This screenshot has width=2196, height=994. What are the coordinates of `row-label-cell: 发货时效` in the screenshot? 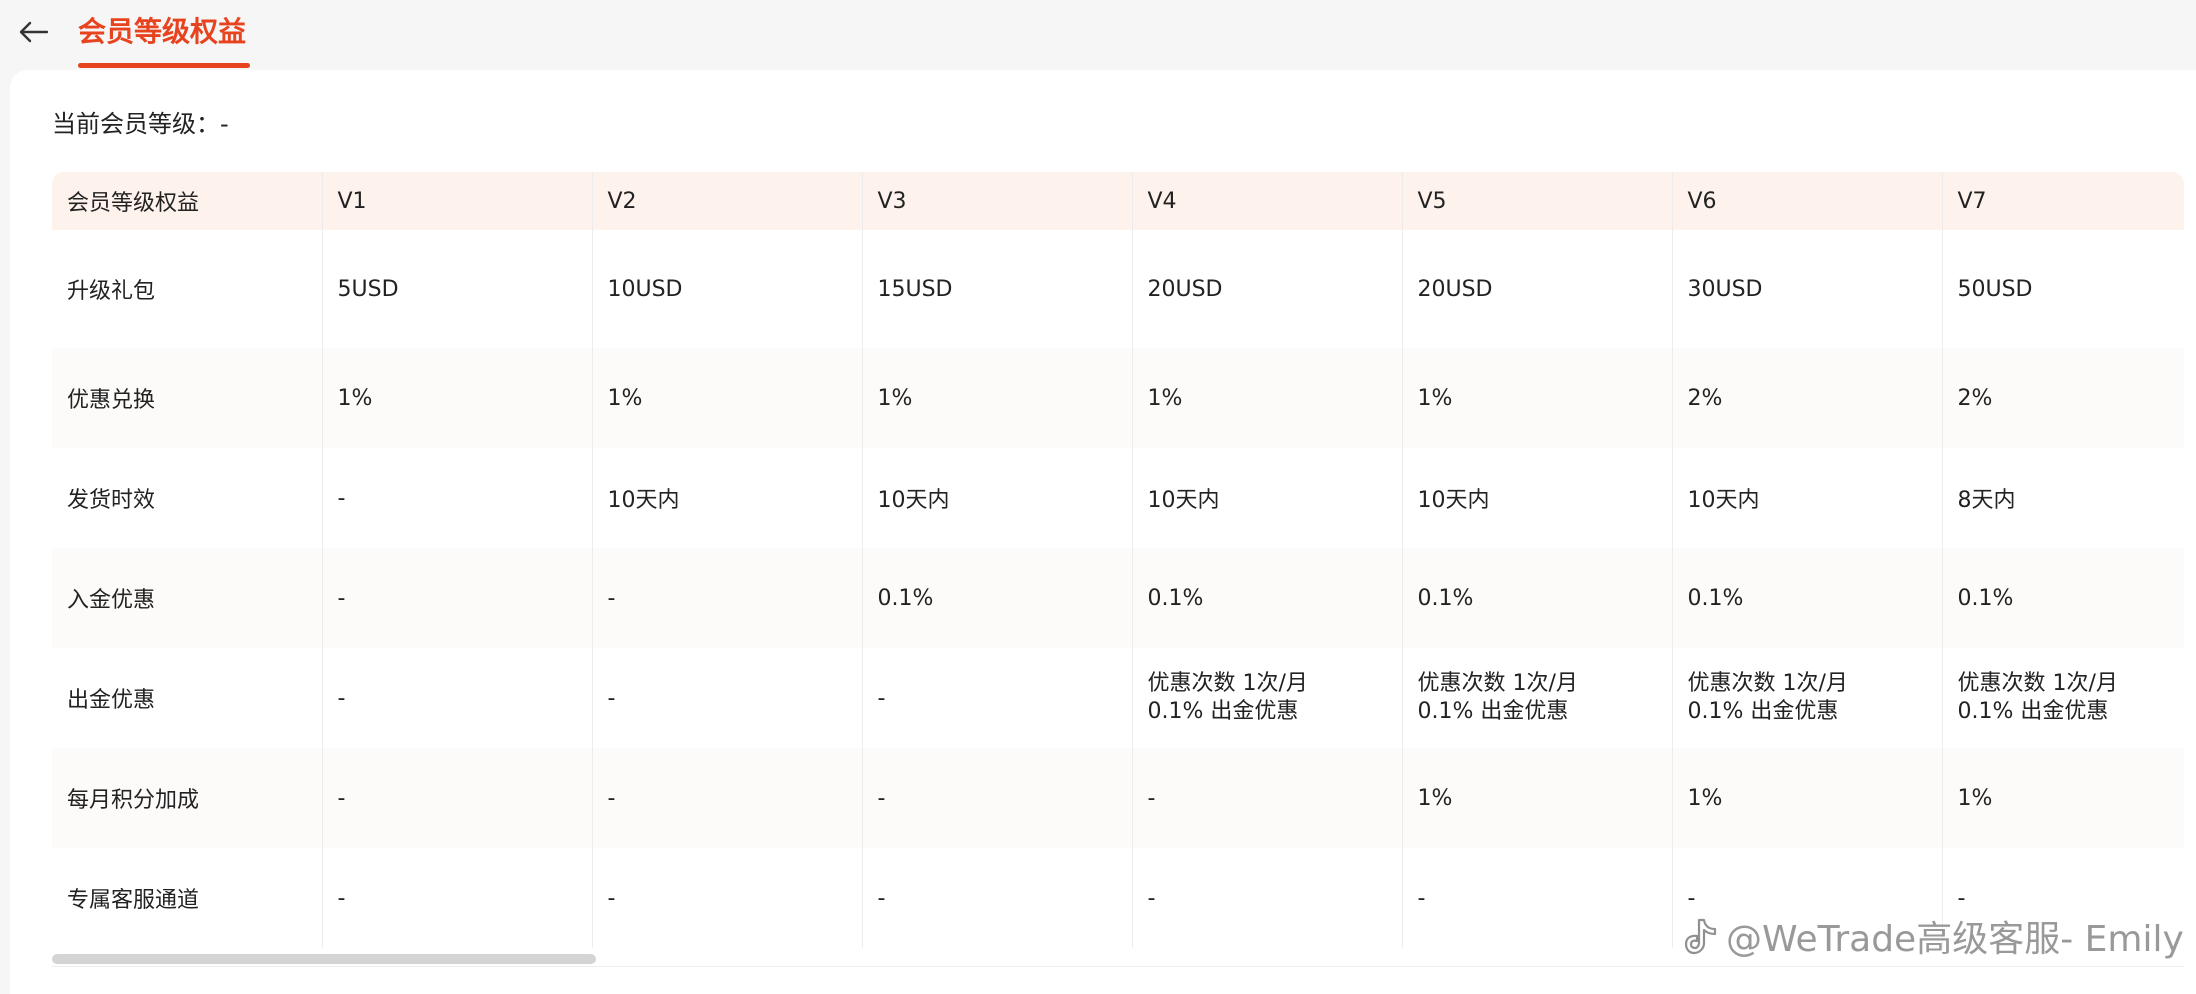 It's located at (187, 498).